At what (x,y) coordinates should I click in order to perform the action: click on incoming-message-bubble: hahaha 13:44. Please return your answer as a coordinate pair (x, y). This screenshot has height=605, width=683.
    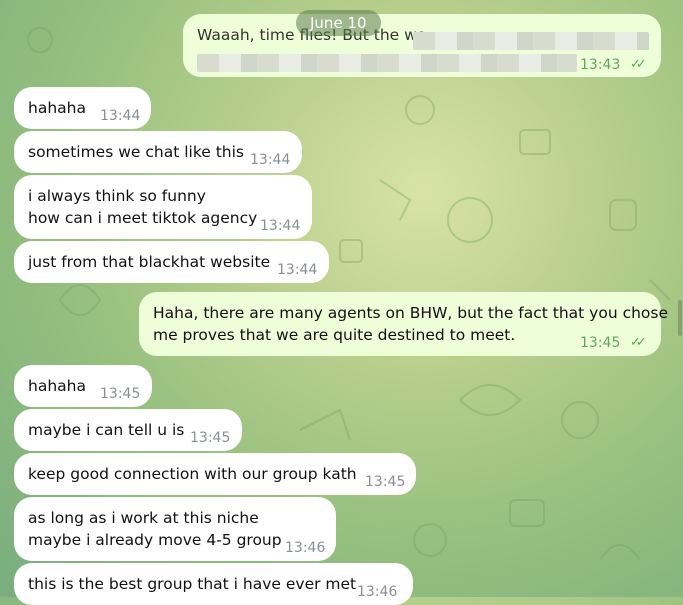
    Looking at the image, I should click on (82, 108).